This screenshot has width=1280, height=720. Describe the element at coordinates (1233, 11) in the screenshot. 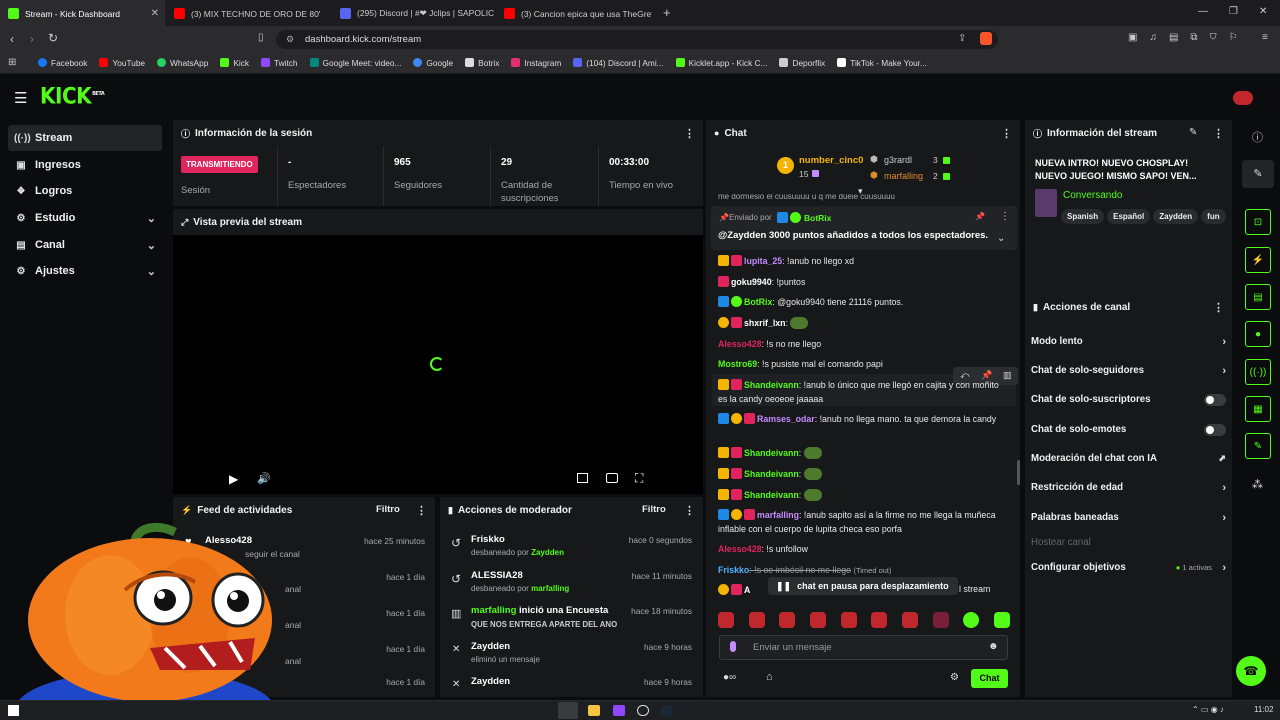

I see `maximize-icon: ❐` at that location.